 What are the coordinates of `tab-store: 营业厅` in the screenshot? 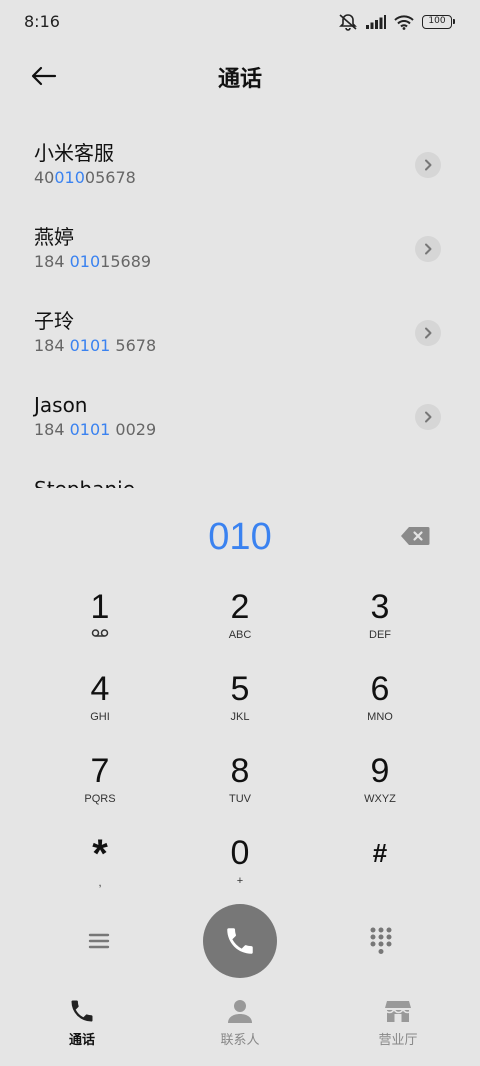 It's located at (398, 1026).